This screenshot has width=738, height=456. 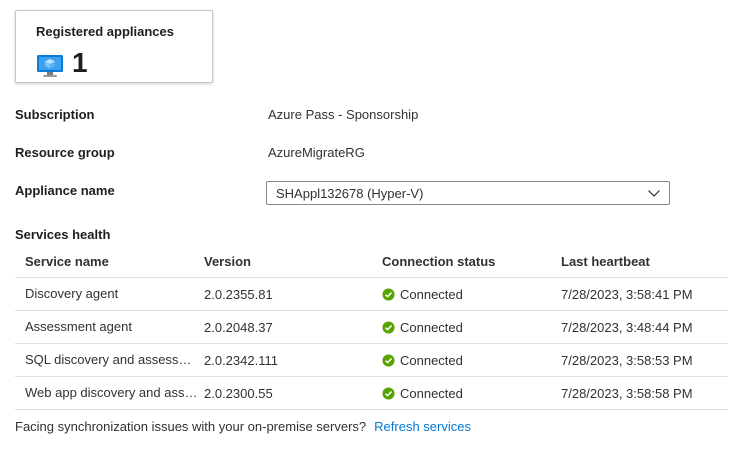 I want to click on service-version: 2.0.2342.111, so click(x=241, y=360).